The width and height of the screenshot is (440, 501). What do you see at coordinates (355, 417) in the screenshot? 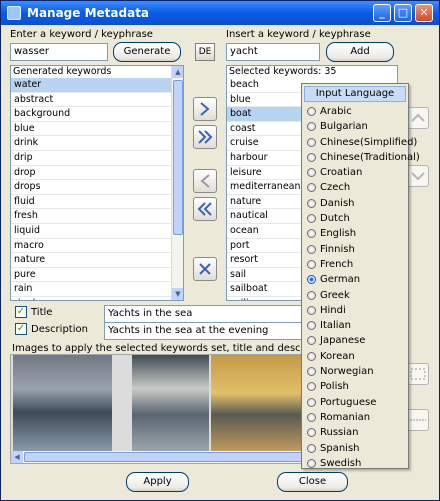
I see `language-option: Romanian` at bounding box center [355, 417].